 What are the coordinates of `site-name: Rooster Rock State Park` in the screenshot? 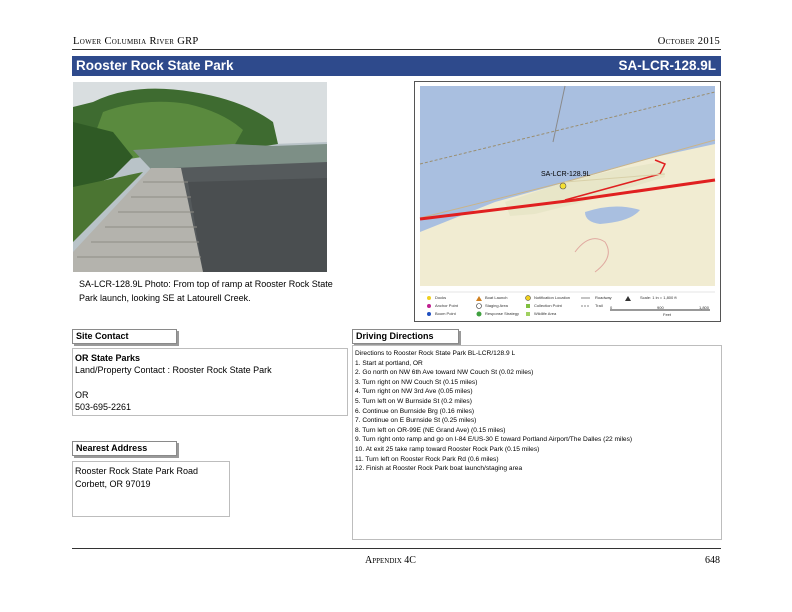 It's located at (155, 65).